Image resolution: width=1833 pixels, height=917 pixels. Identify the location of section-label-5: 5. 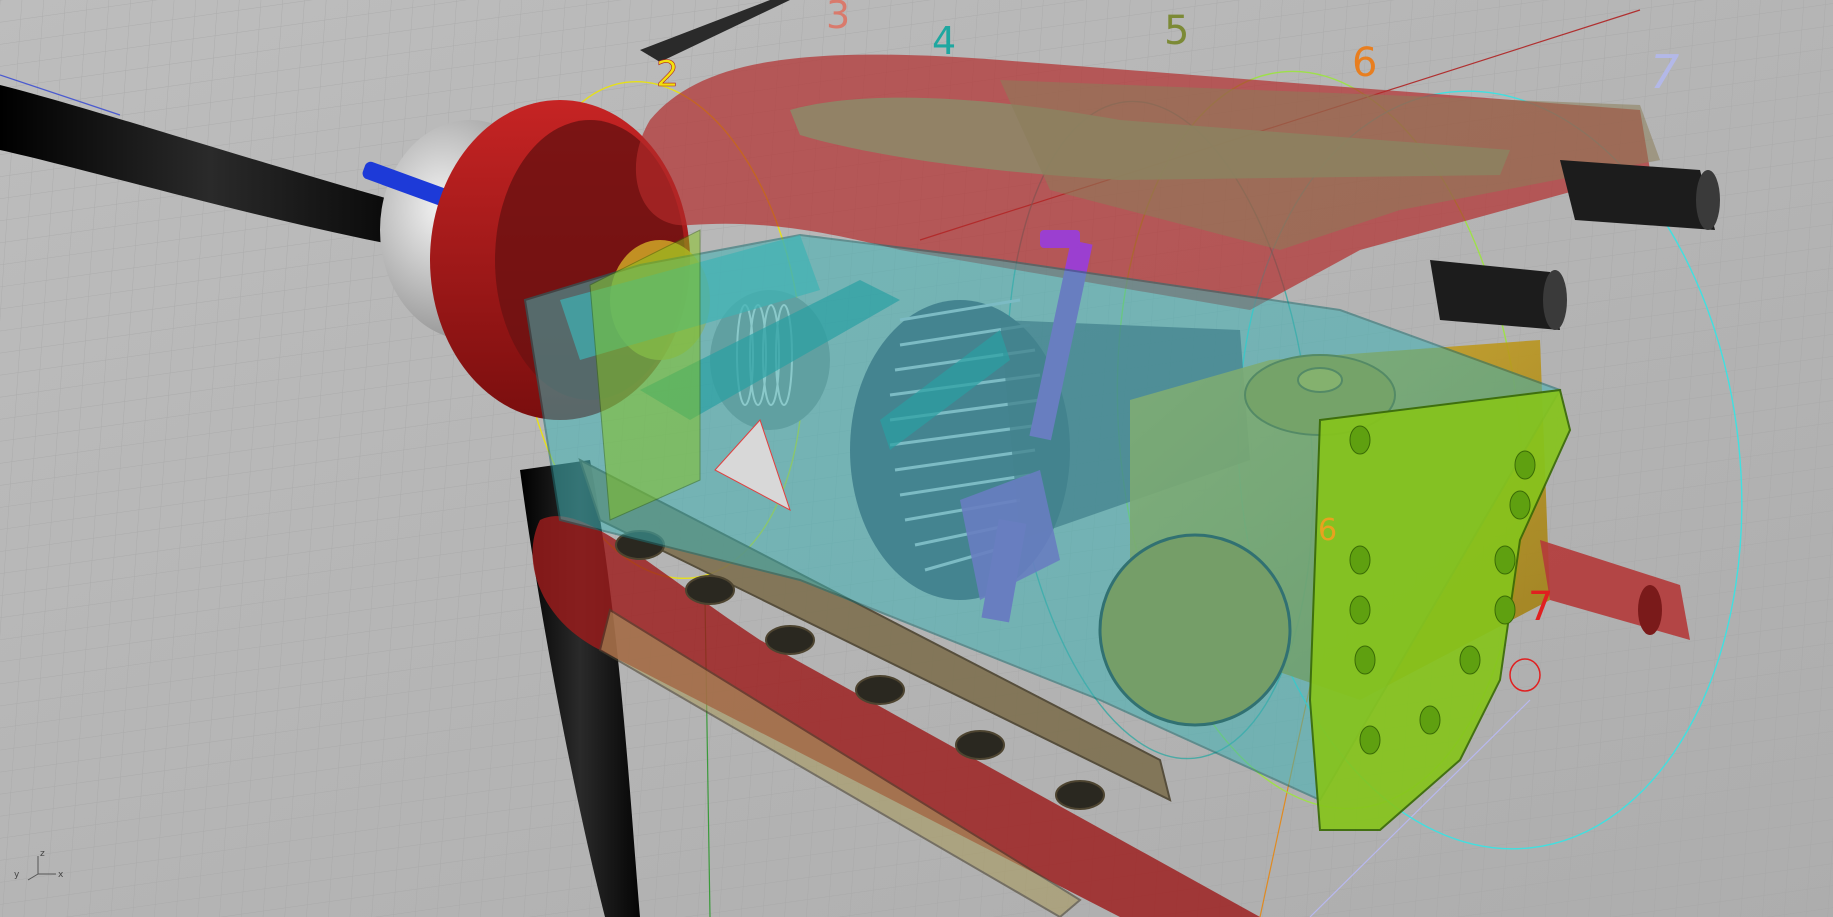
(1176, 31).